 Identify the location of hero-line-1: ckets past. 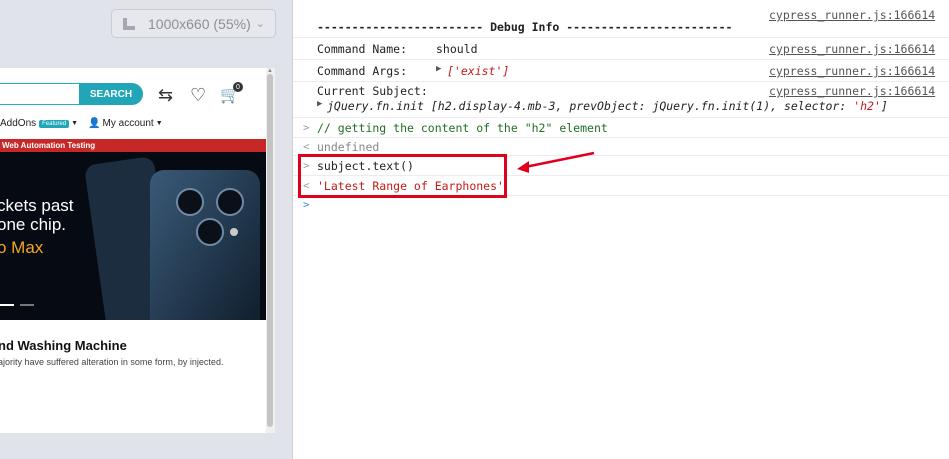
(37, 205).